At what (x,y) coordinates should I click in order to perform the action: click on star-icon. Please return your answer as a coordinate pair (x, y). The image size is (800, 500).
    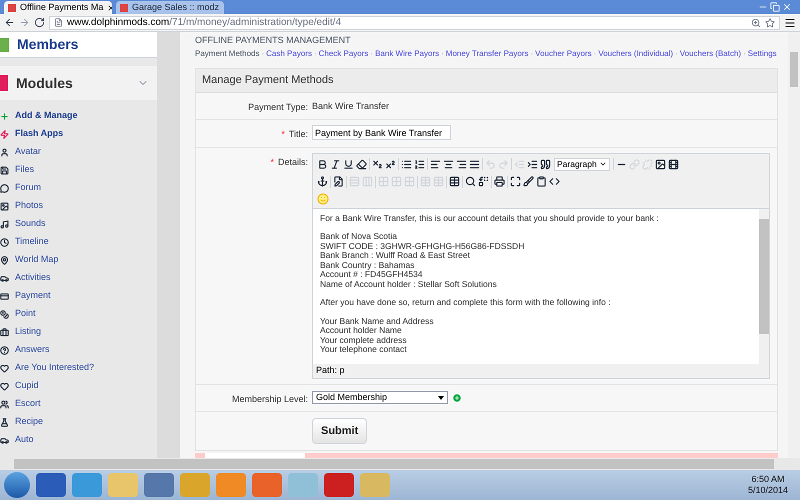
    Looking at the image, I should click on (770, 23).